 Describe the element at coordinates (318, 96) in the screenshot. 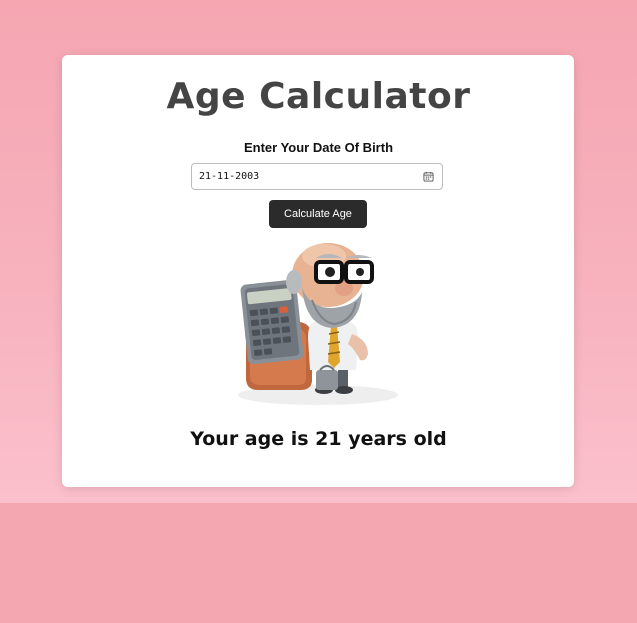

I see `page-title: Age Calculator` at that location.